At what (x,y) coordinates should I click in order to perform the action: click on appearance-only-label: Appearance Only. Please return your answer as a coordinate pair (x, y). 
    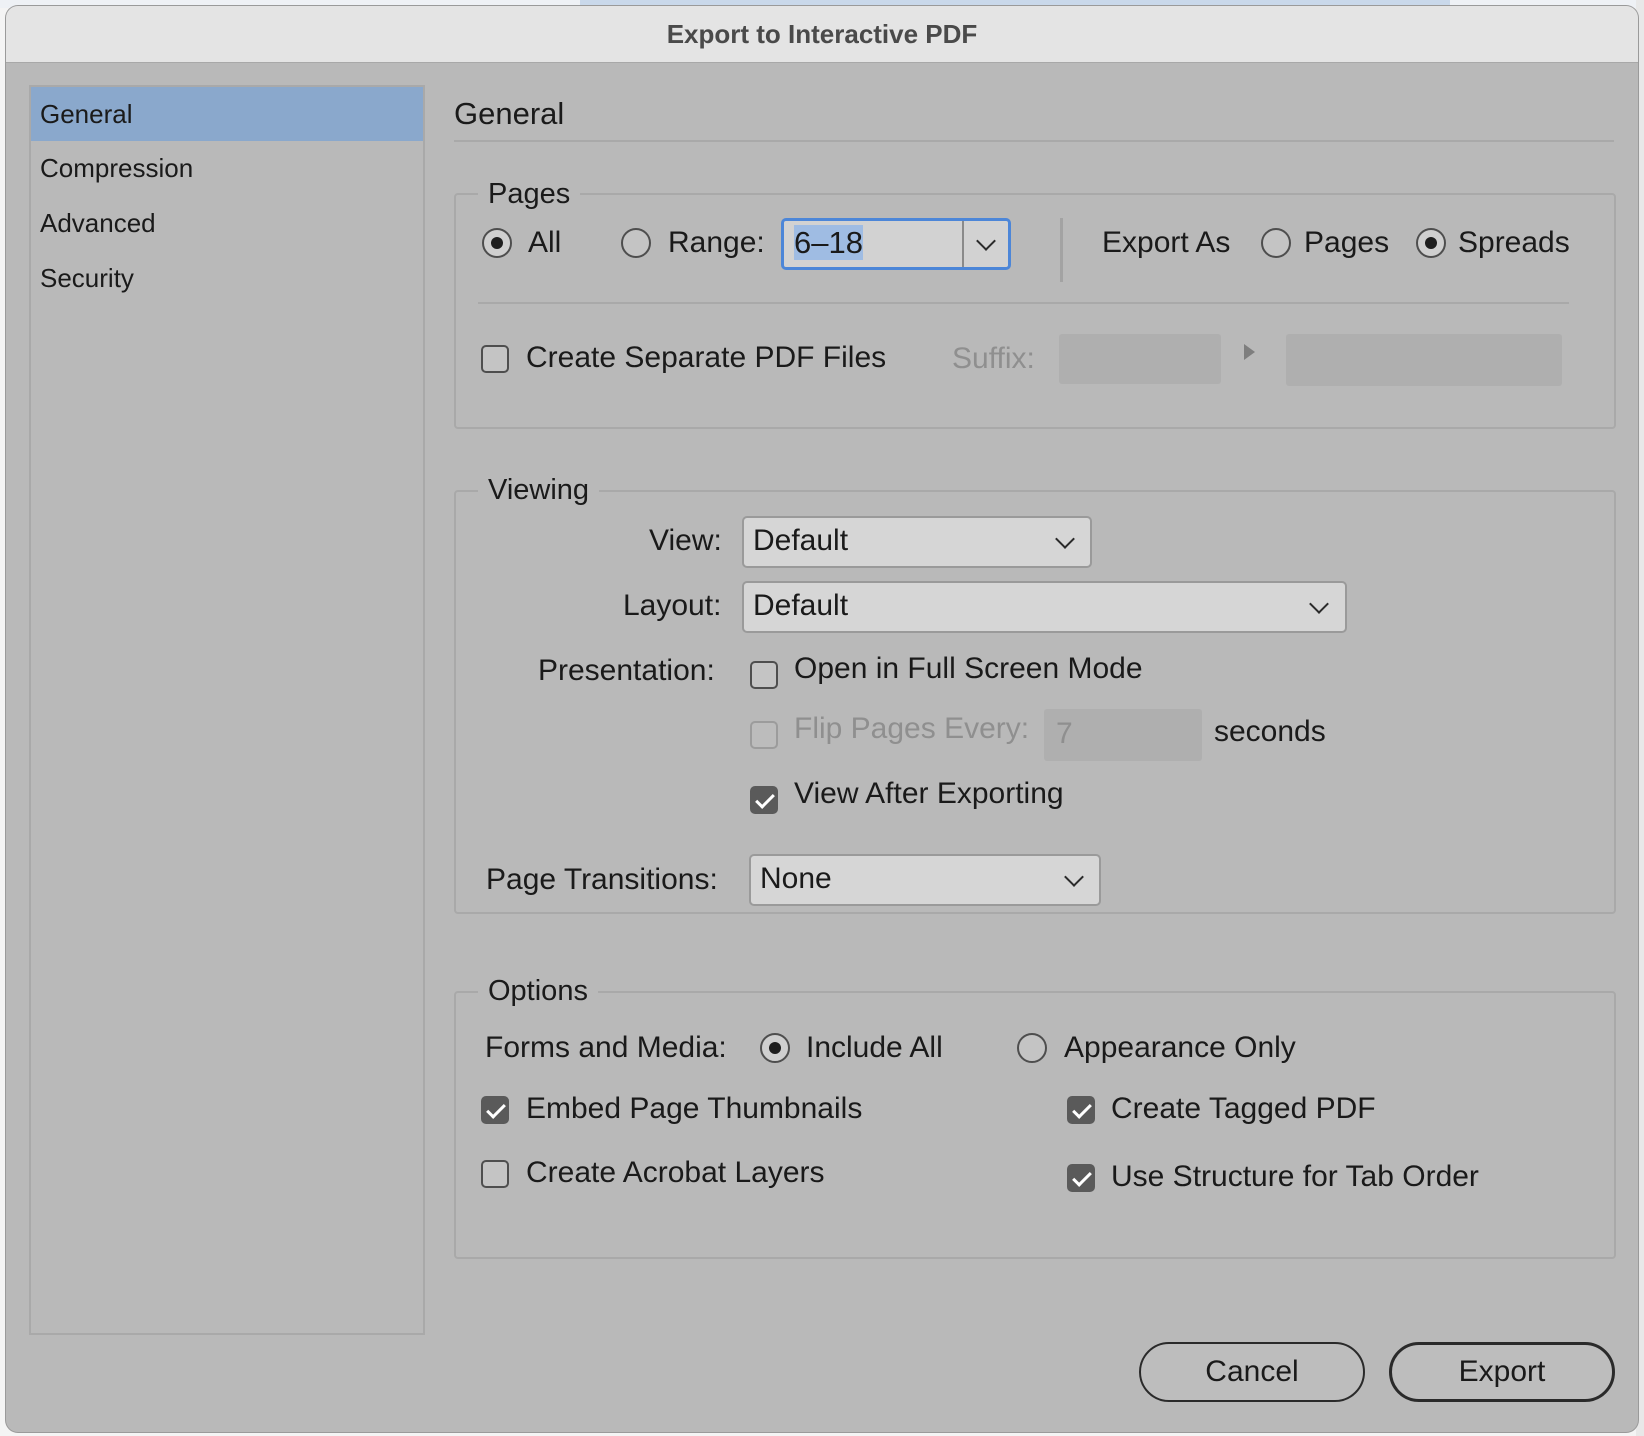
    Looking at the image, I should click on (1180, 1047).